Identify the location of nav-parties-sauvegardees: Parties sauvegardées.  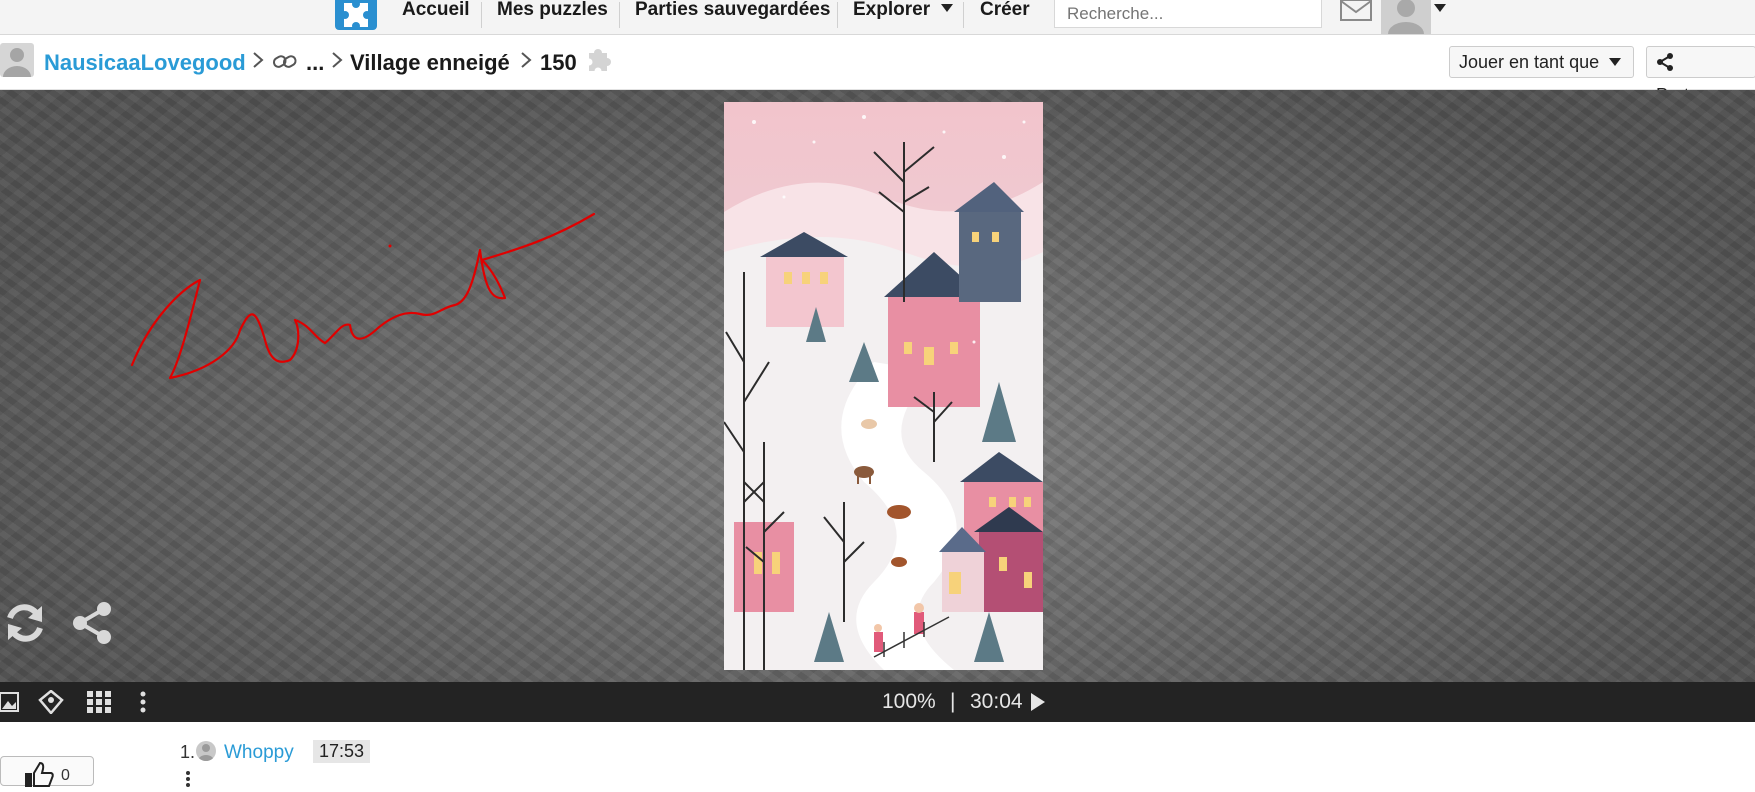
(732, 12).